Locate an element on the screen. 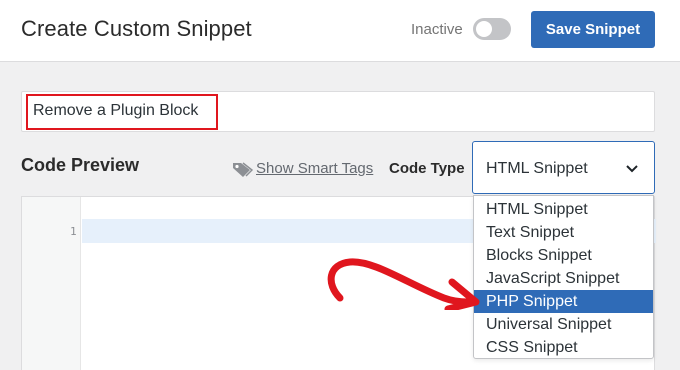 The image size is (680, 370). toggle-knob is located at coordinates (484, 29).